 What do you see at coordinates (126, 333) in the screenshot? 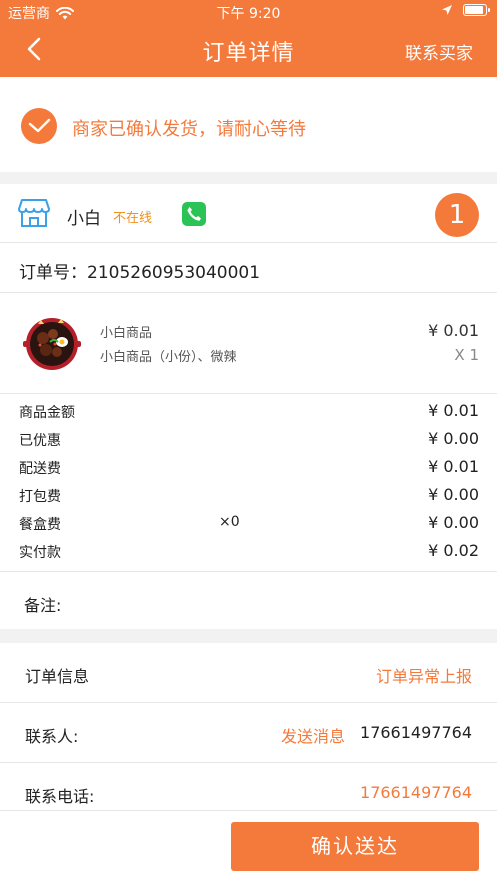
I see `product-name: 小白商品` at bounding box center [126, 333].